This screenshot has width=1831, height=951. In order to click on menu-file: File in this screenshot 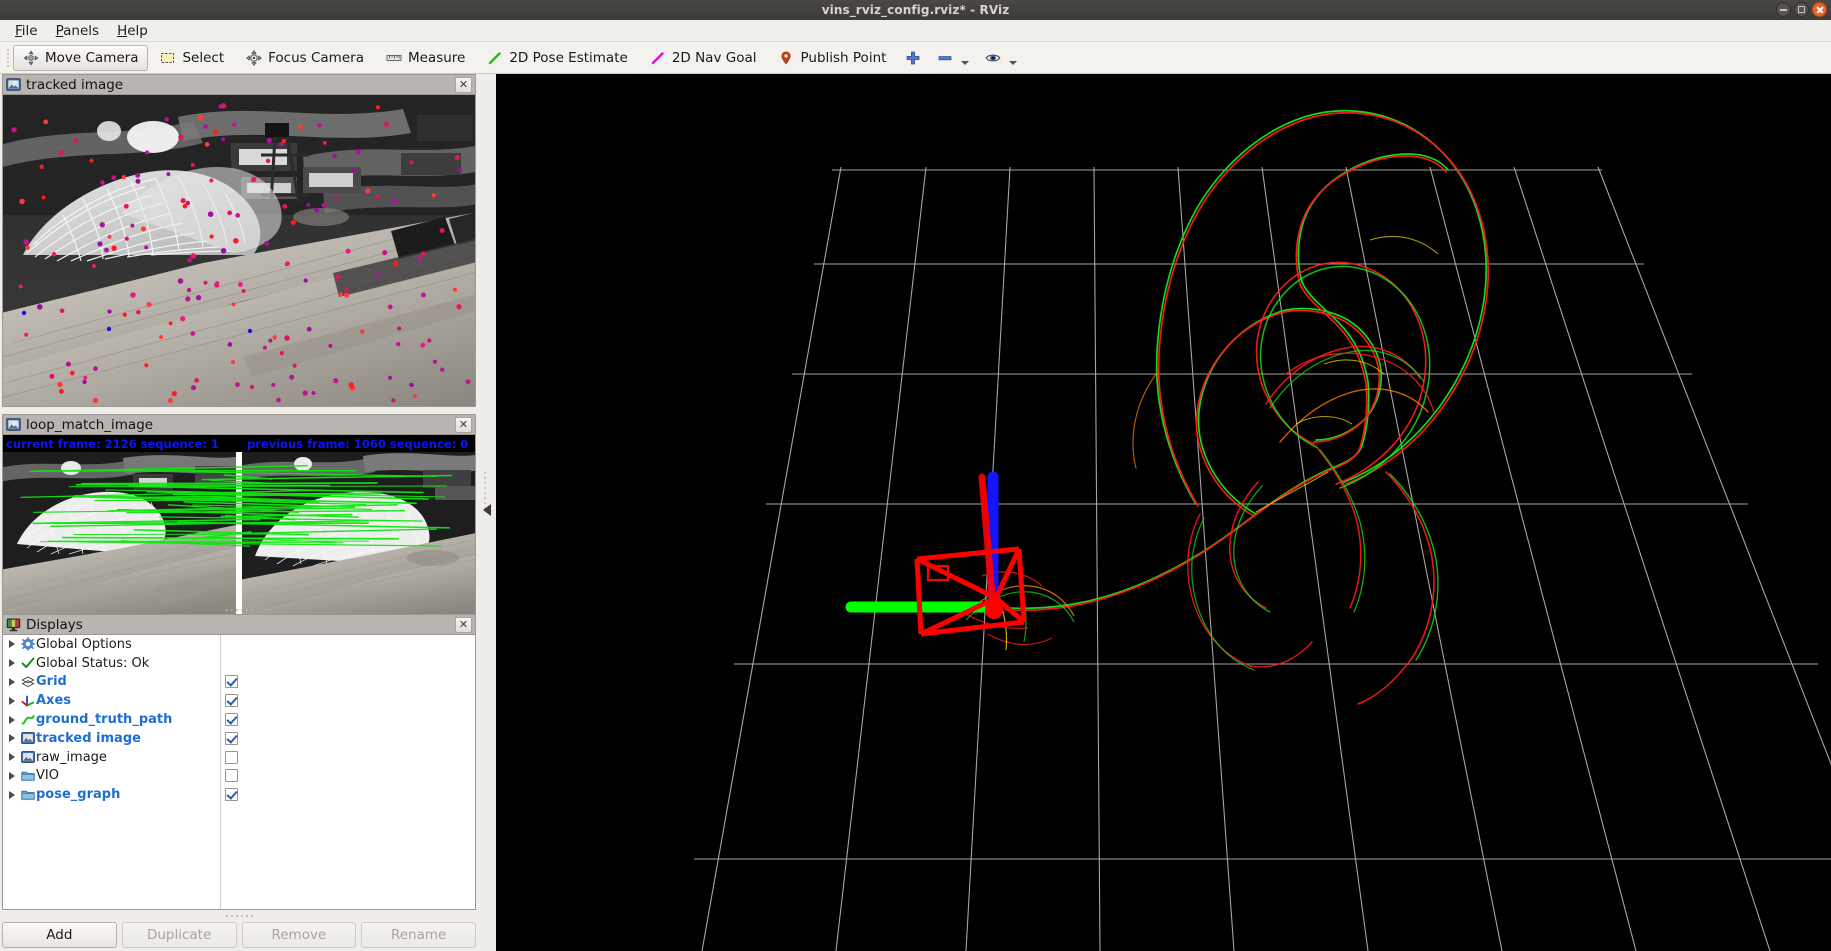, I will do `click(26, 31)`.